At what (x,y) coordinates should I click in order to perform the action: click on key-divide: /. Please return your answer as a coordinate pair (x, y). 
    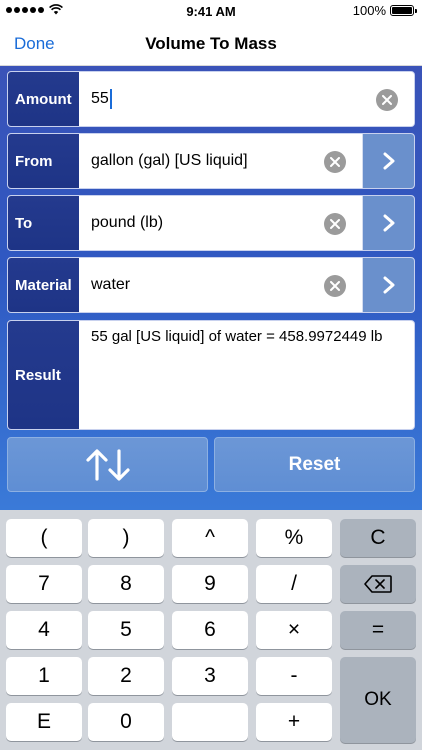
    Looking at the image, I should click on (294, 584).